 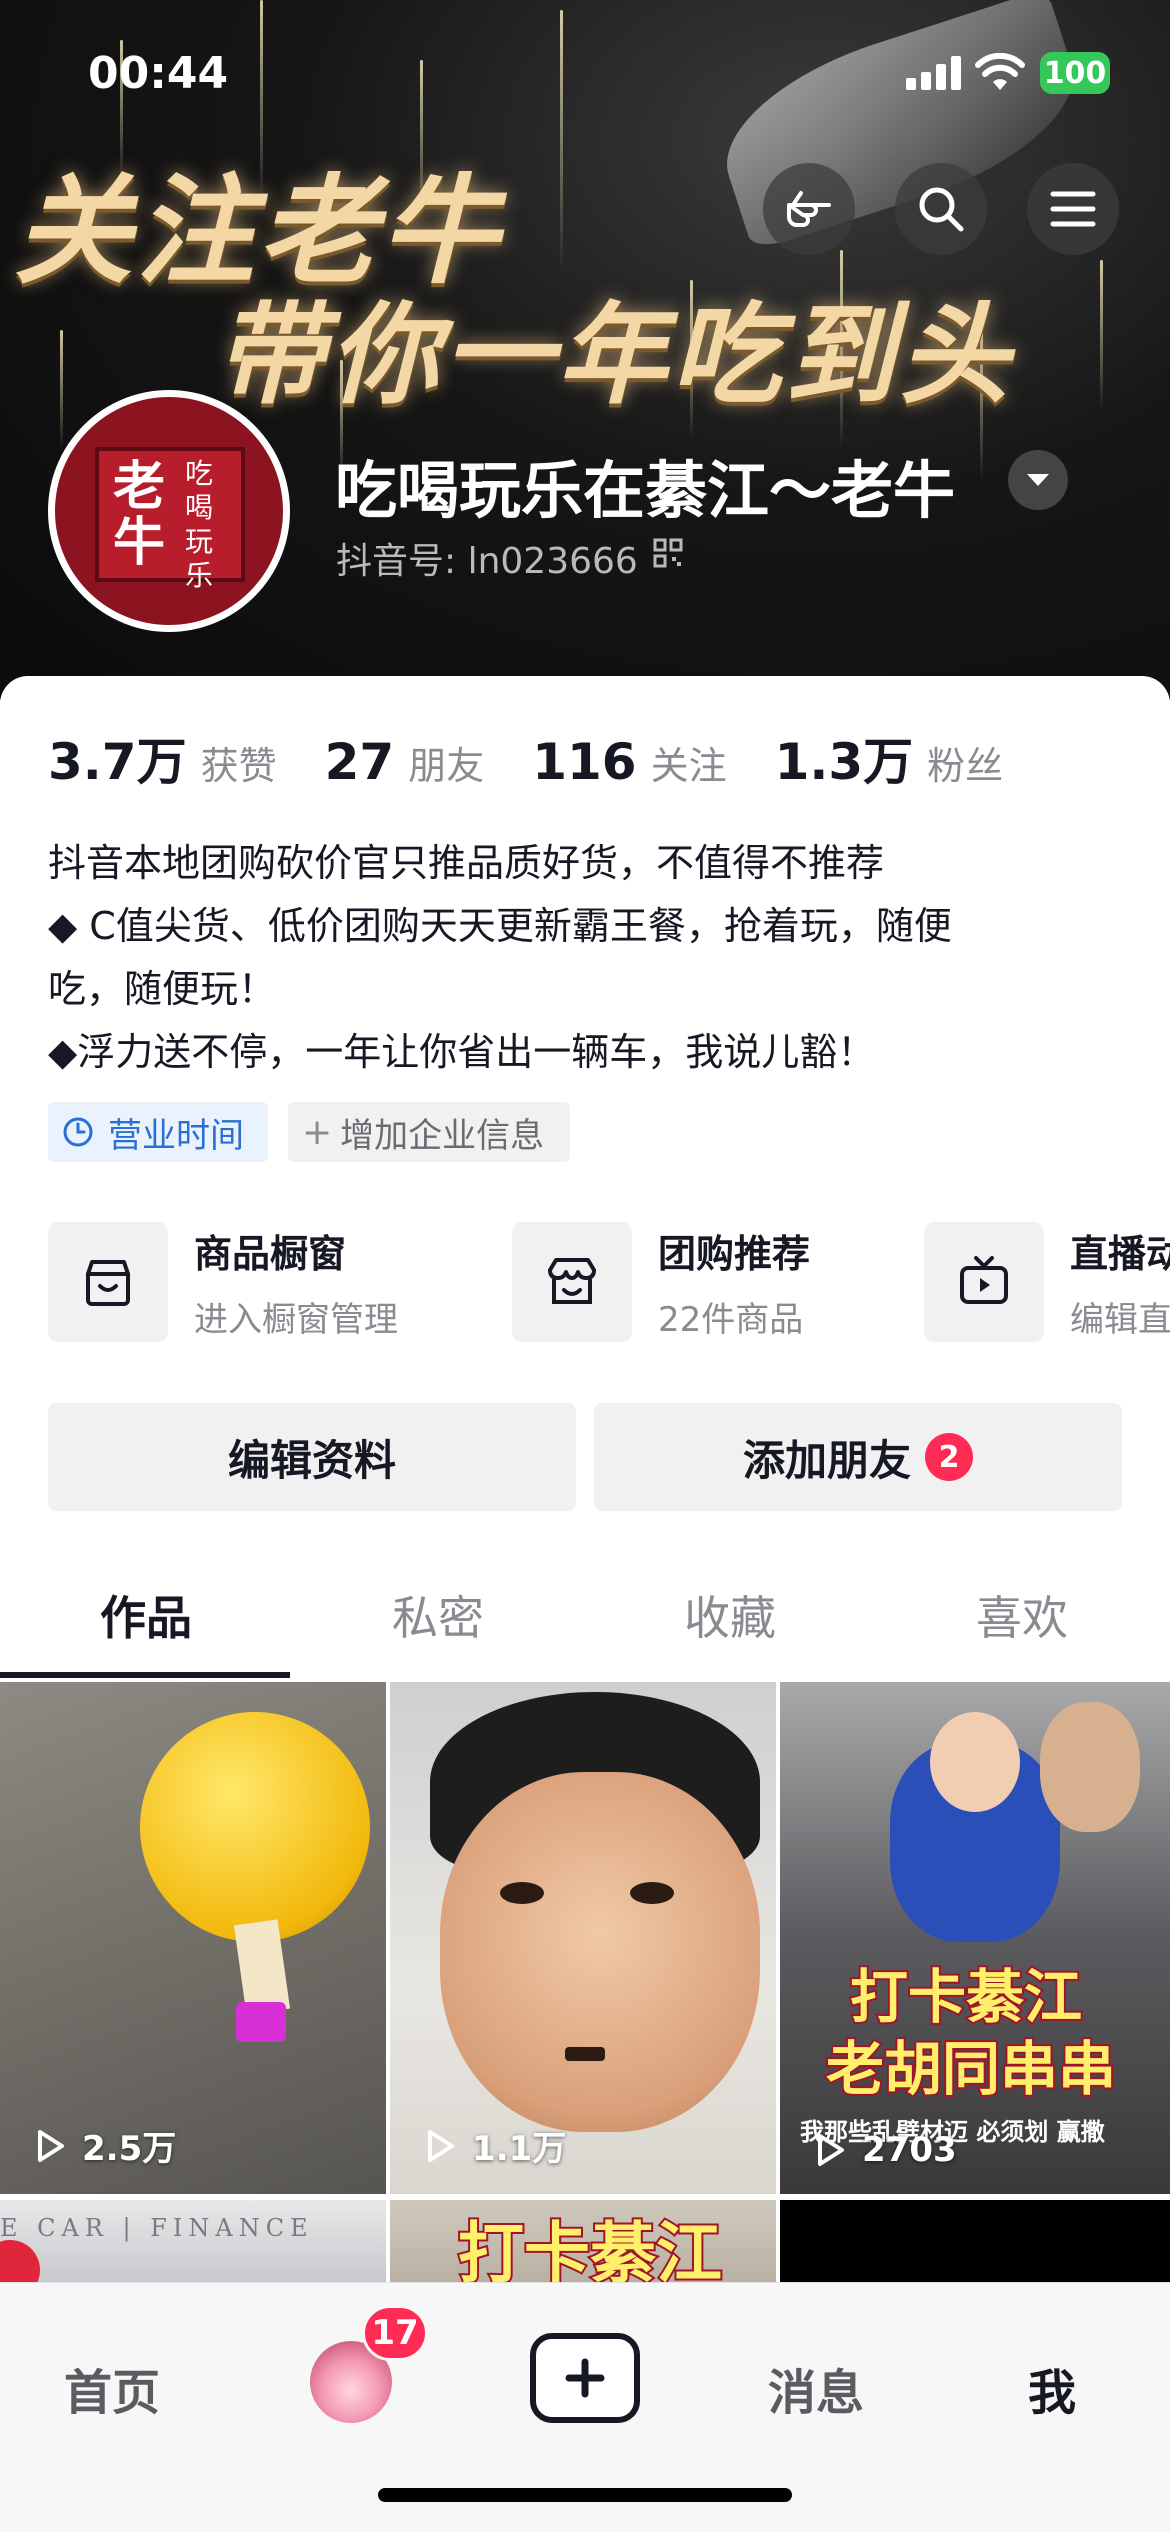 I want to click on menu-button, so click(x=1073, y=209).